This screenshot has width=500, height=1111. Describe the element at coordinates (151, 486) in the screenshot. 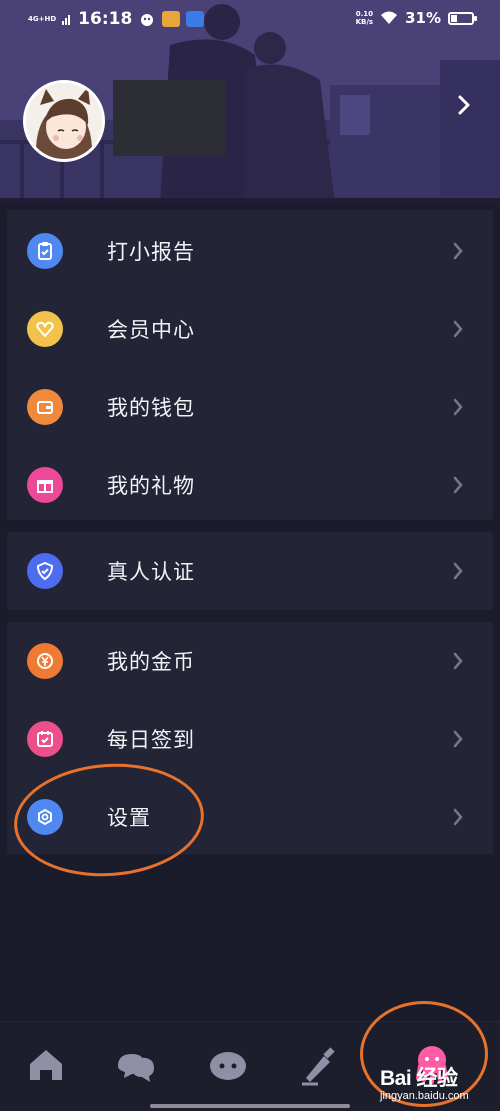

I see `menu-item-label: 我的礼物` at that location.